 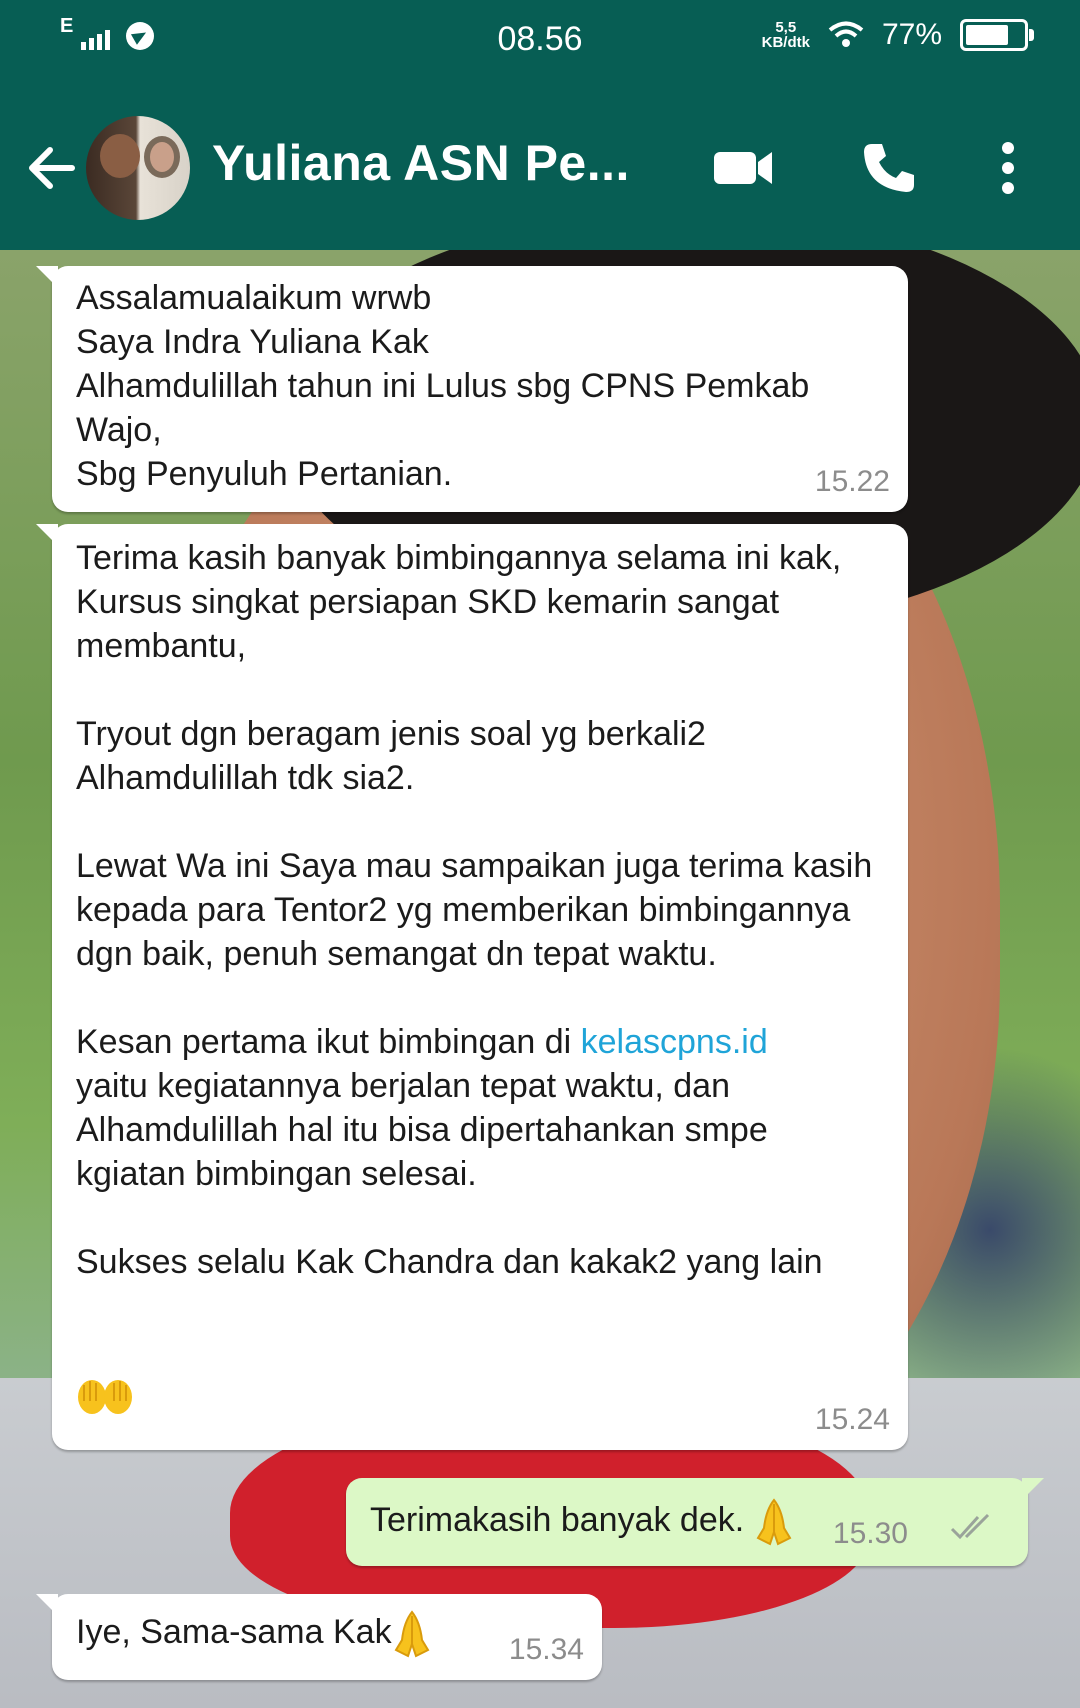 I want to click on message-text: Terimakasih banyak dek., so click(x=582, y=1522).